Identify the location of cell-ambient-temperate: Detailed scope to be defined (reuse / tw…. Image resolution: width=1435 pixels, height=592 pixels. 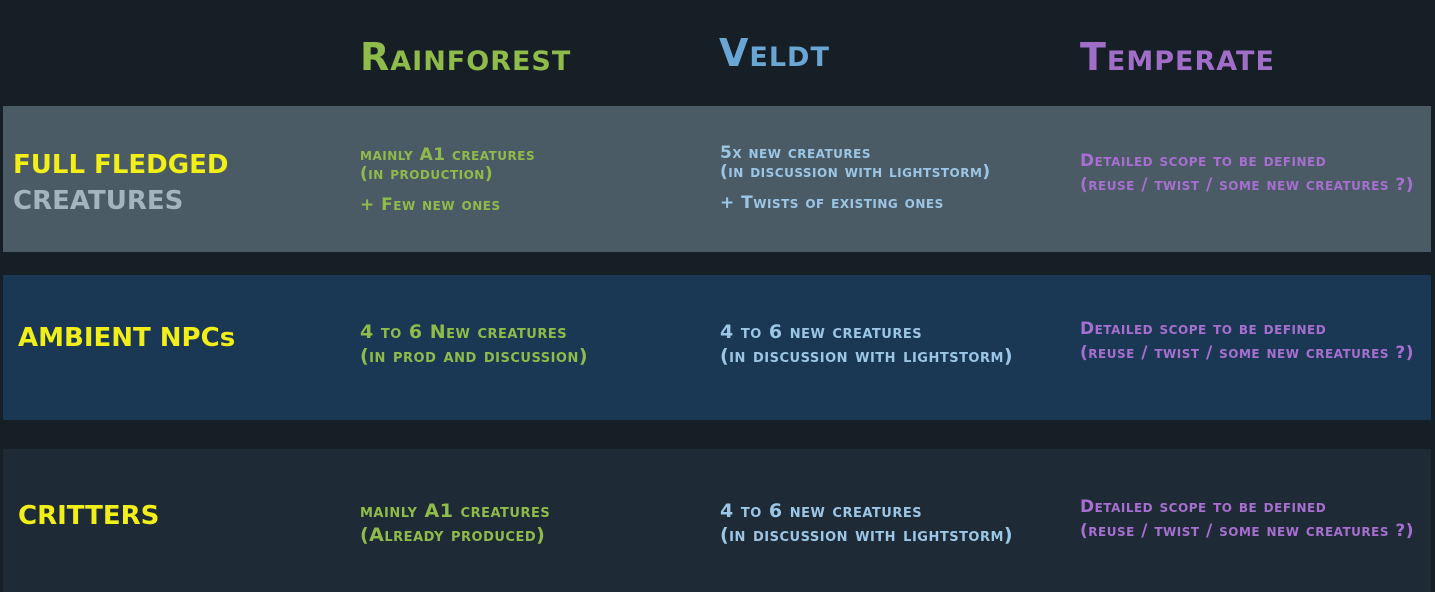
(1247, 341).